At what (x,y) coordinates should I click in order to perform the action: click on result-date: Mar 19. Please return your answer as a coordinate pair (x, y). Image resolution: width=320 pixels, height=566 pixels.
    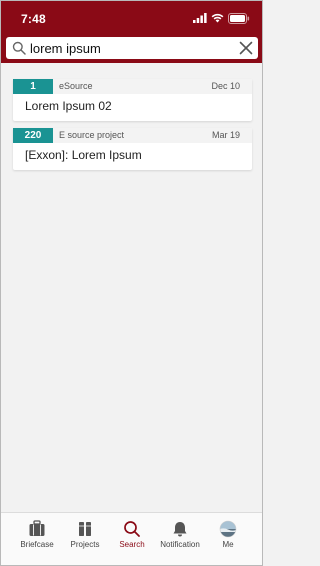
    Looking at the image, I should click on (225, 135).